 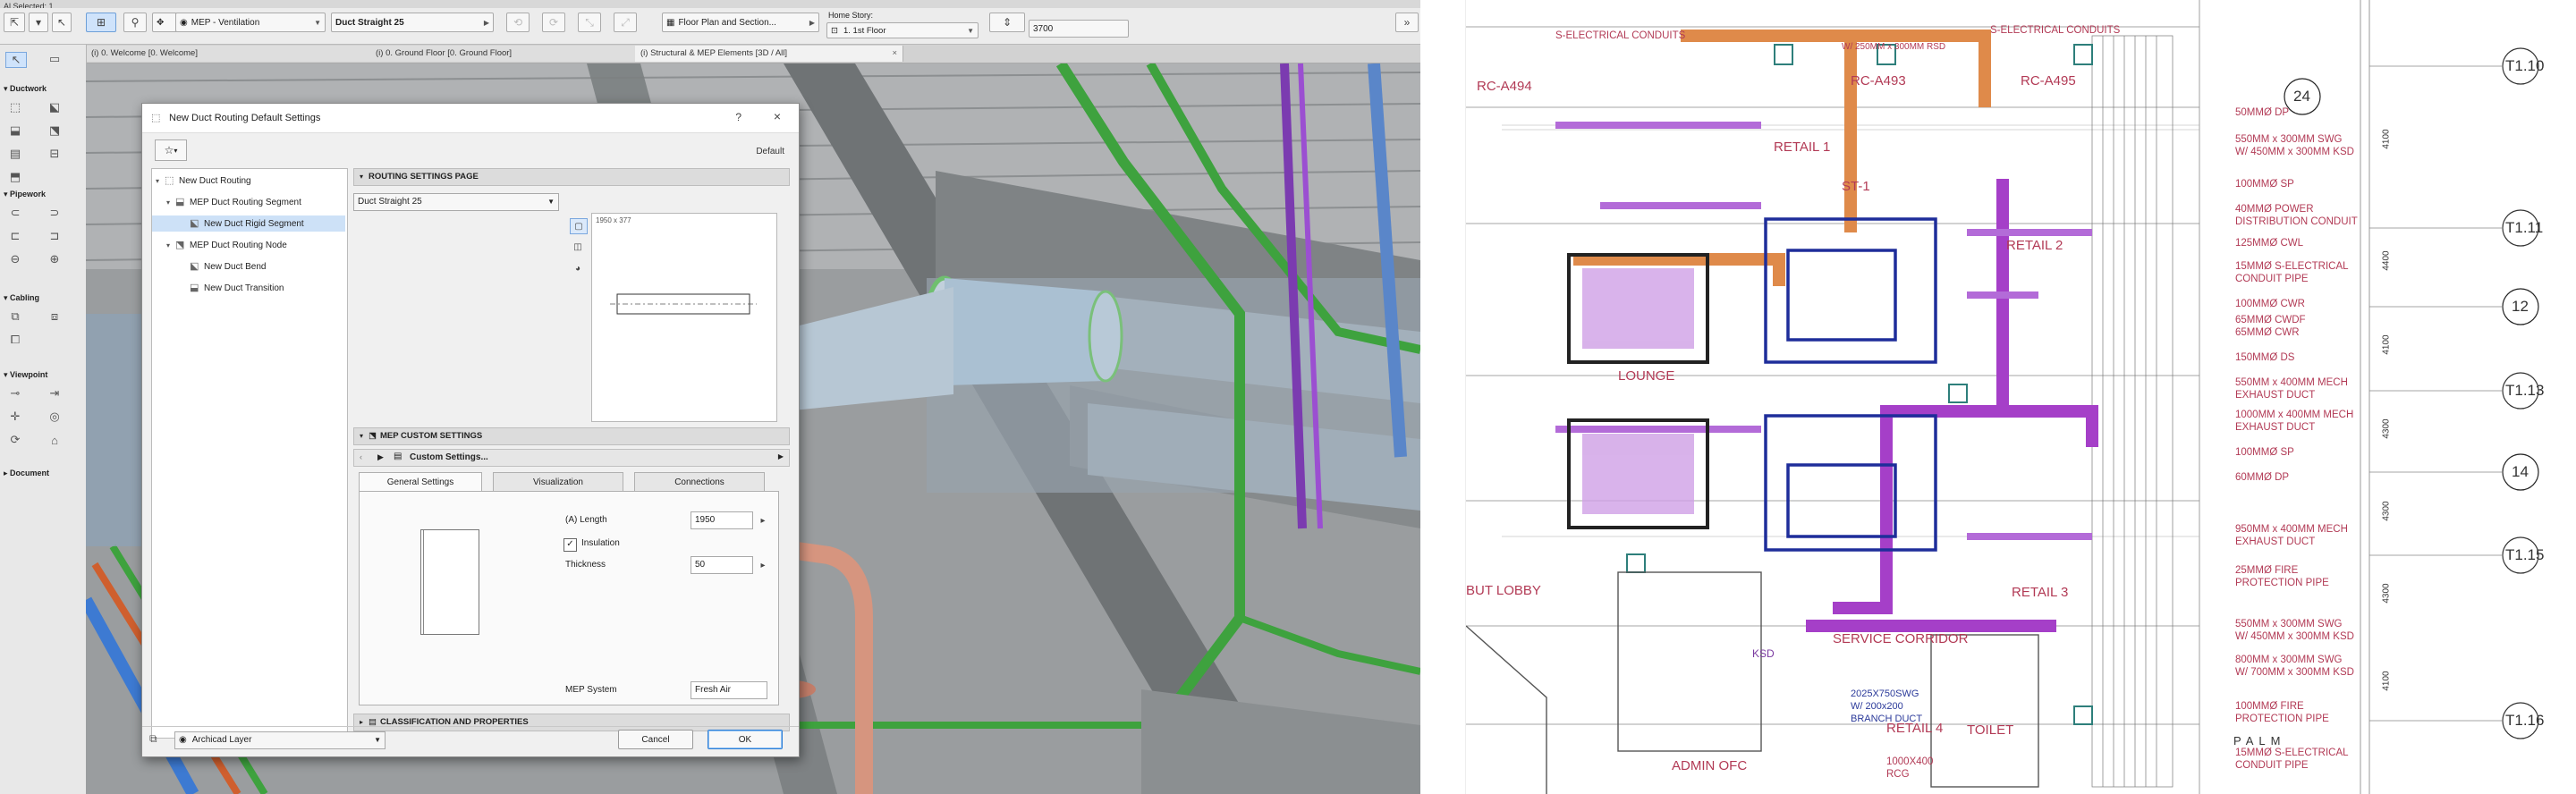 I want to click on layer-combo: ◉ MEP - Ventilation ▼, so click(x=250, y=22).